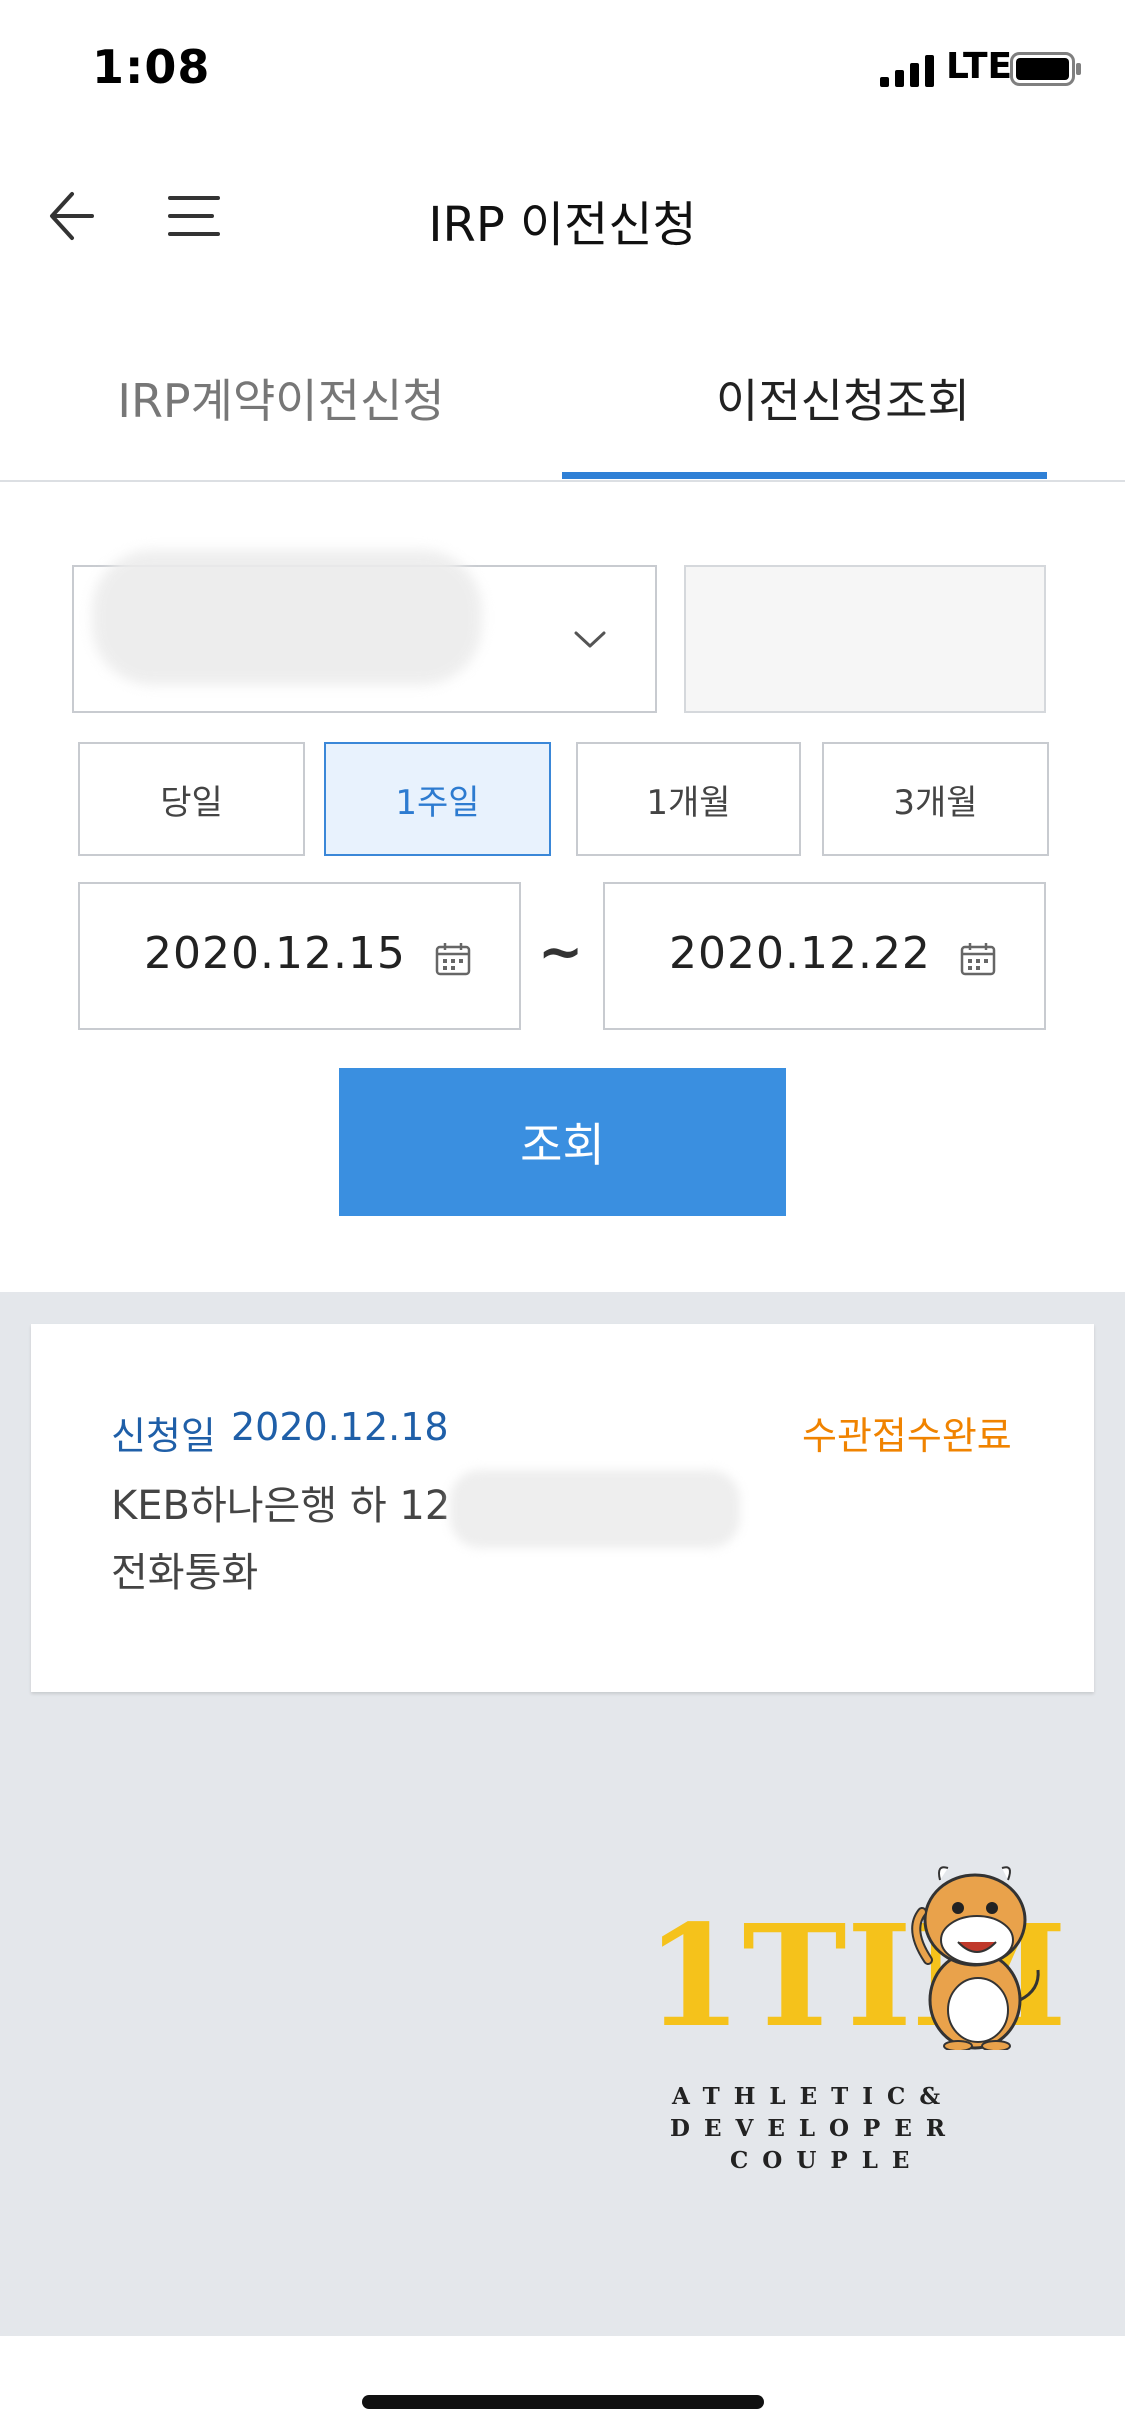 The image size is (1125, 2436). Describe the element at coordinates (163, 1436) in the screenshot. I see `request-date-label: 신청일` at that location.